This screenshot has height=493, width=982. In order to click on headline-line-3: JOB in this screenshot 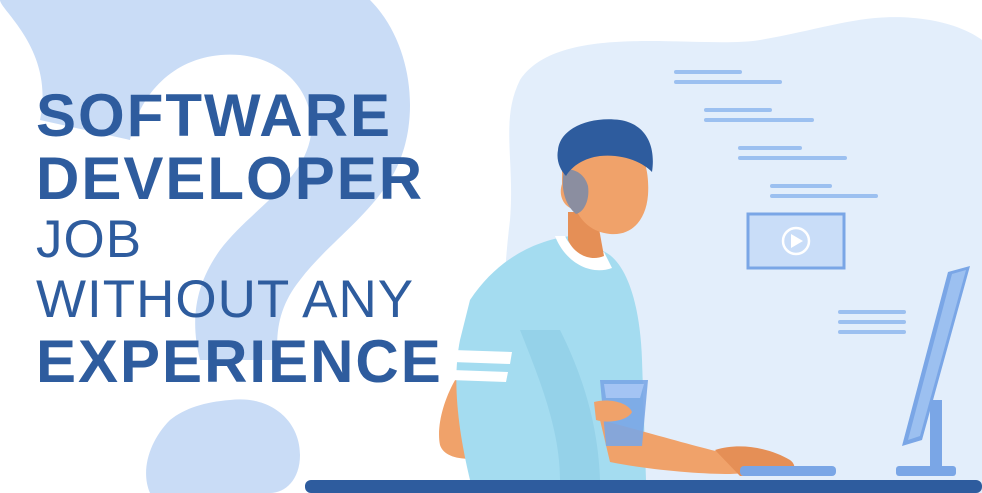, I will do `click(89, 239)`.